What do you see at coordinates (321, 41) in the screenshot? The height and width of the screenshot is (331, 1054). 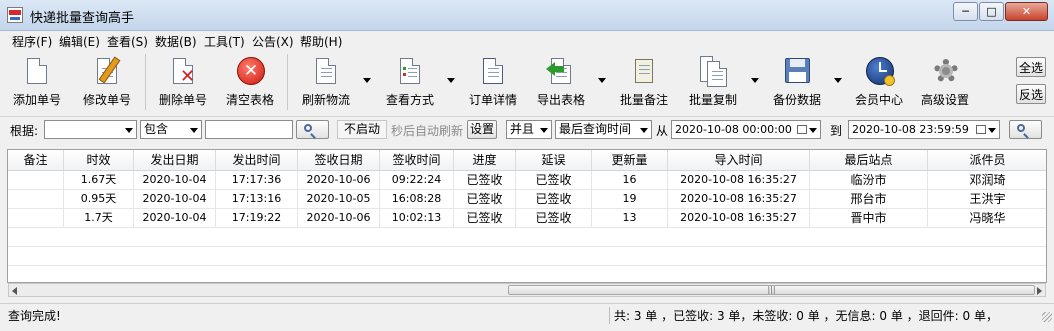 I see `menu-help: 帮助(H)` at bounding box center [321, 41].